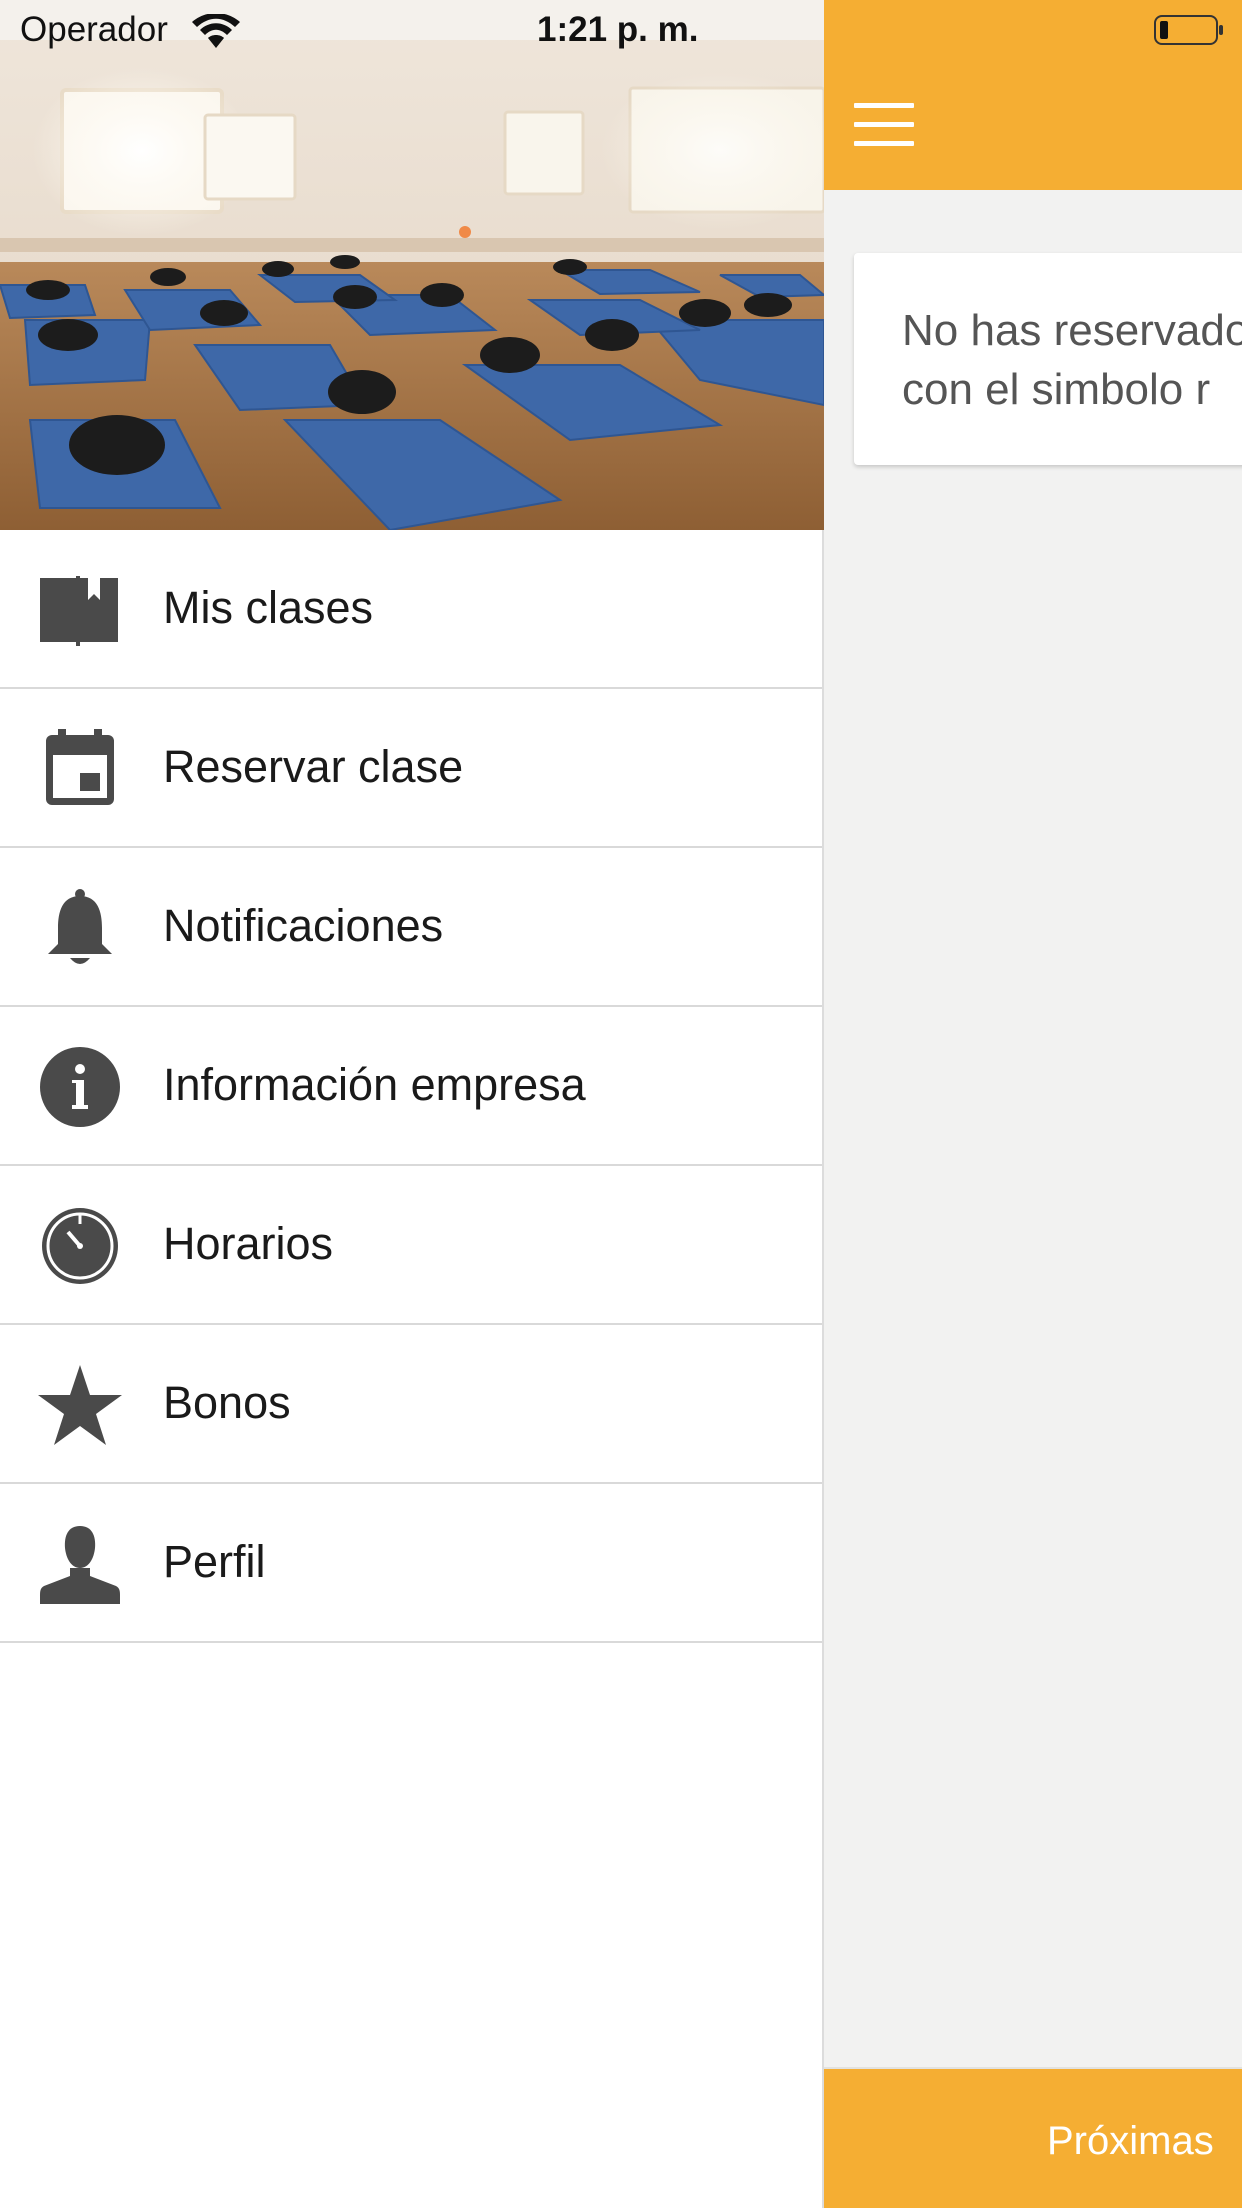 The width and height of the screenshot is (1242, 2208). What do you see at coordinates (80, 769) in the screenshot?
I see `calendar-icon` at bounding box center [80, 769].